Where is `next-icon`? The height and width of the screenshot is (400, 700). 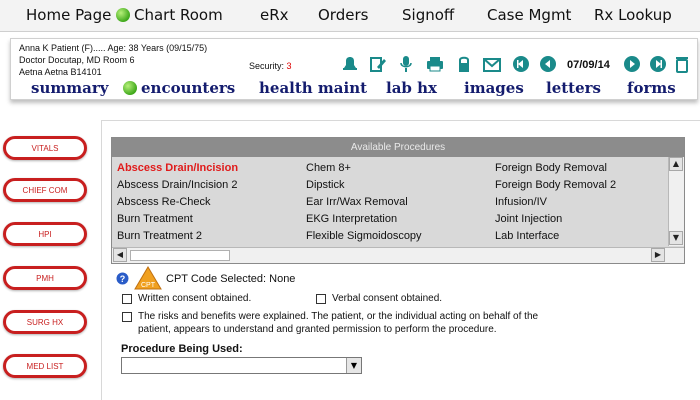 next-icon is located at coordinates (632, 64).